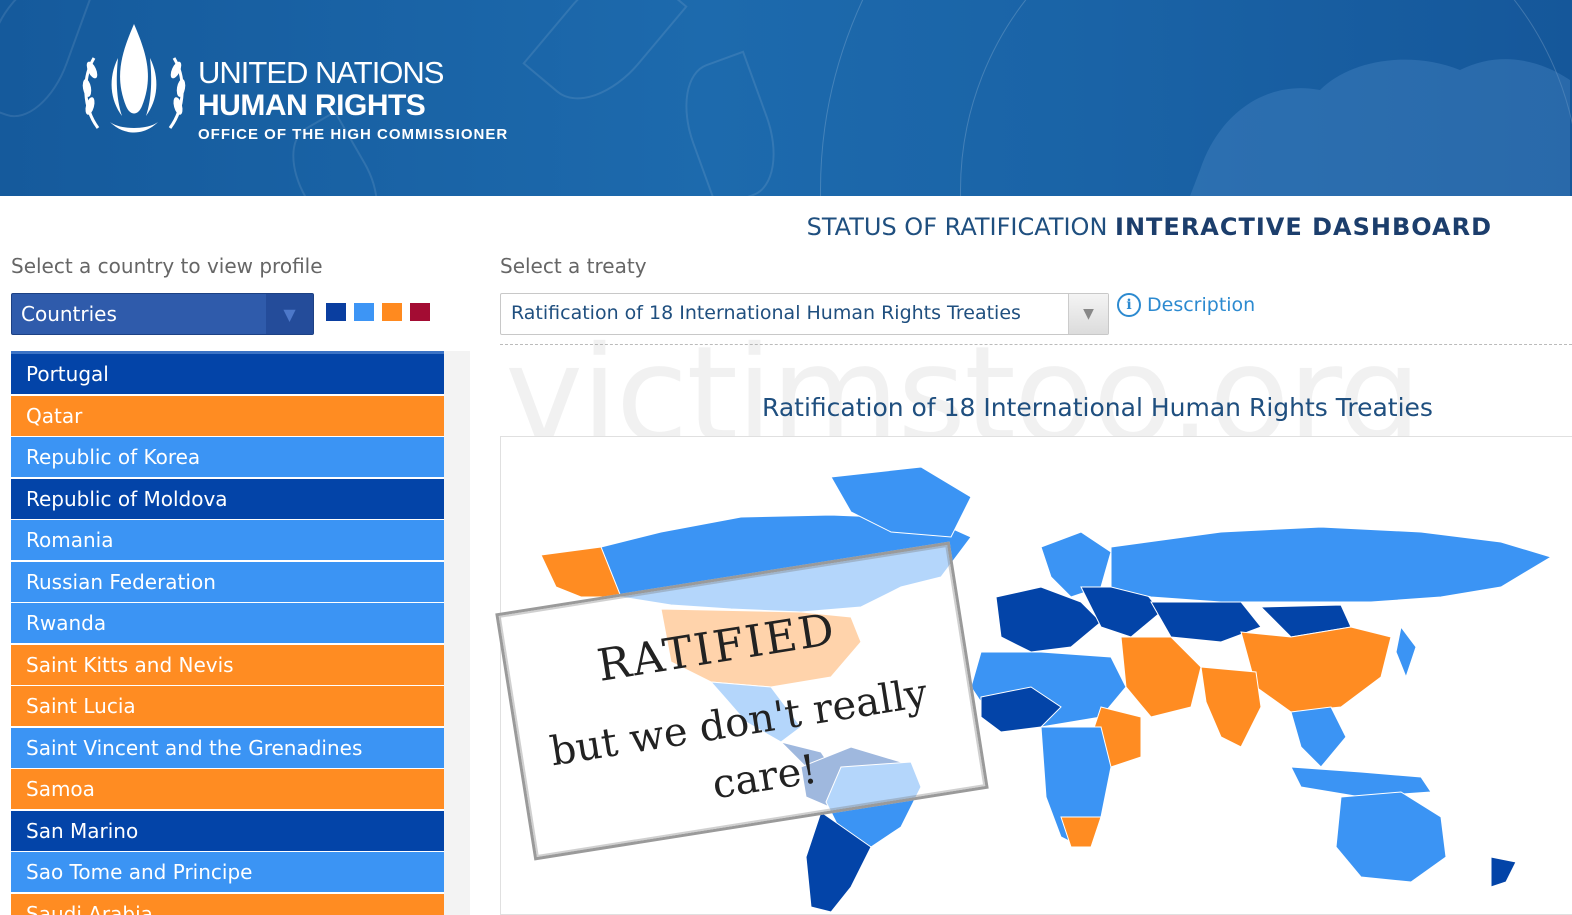 This screenshot has width=1572, height=915. Describe the element at coordinates (227, 830) in the screenshot. I see `list-item: San Marino` at that location.